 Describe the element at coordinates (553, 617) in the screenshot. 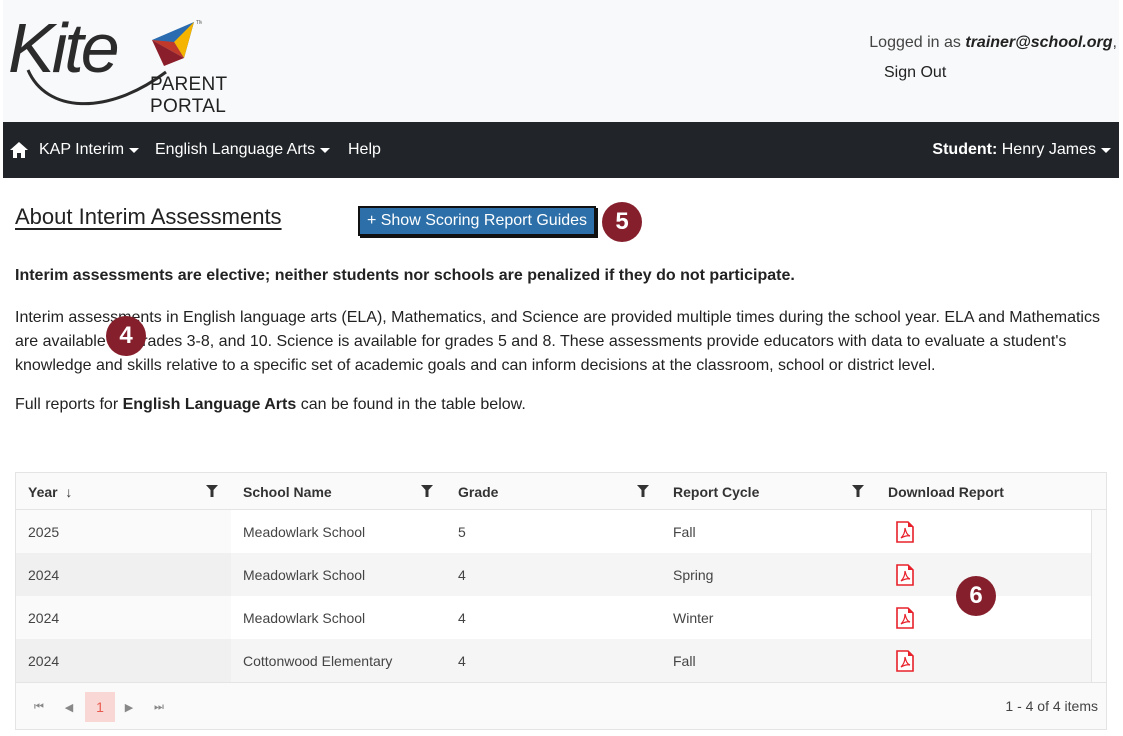

I see `table-row: 2024 Meadowlark School 4 Winter` at that location.